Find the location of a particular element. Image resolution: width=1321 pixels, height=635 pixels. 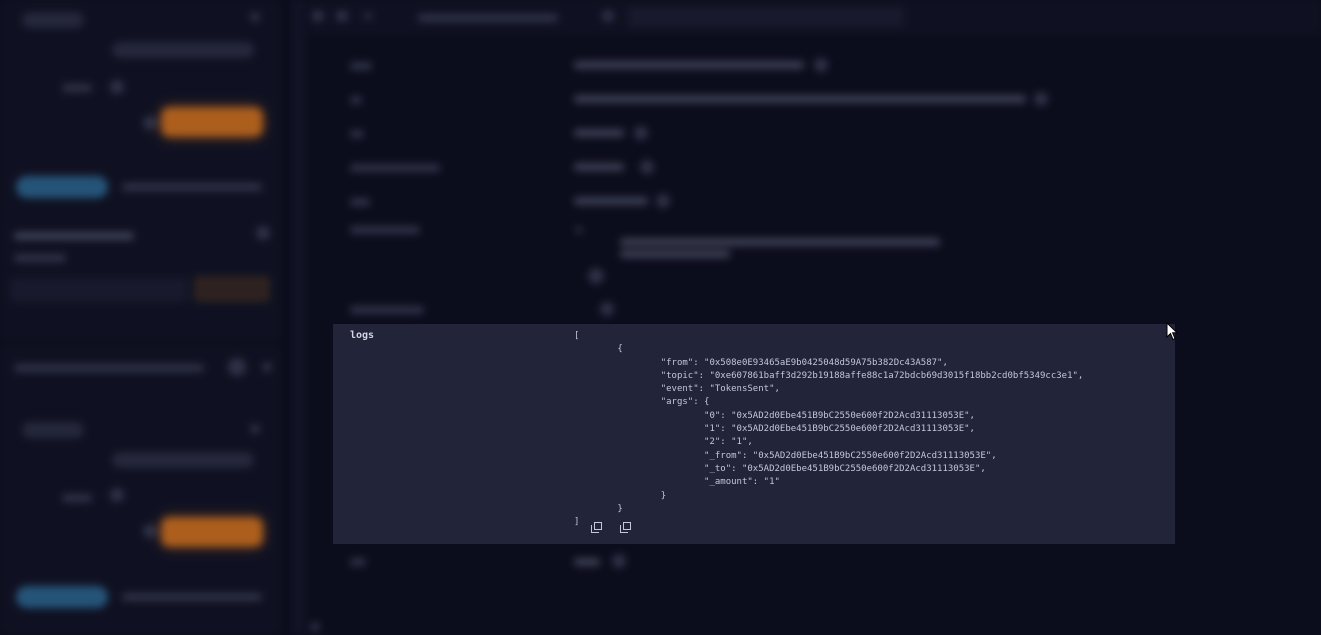

panel-divider is located at coordinates (299, 317).